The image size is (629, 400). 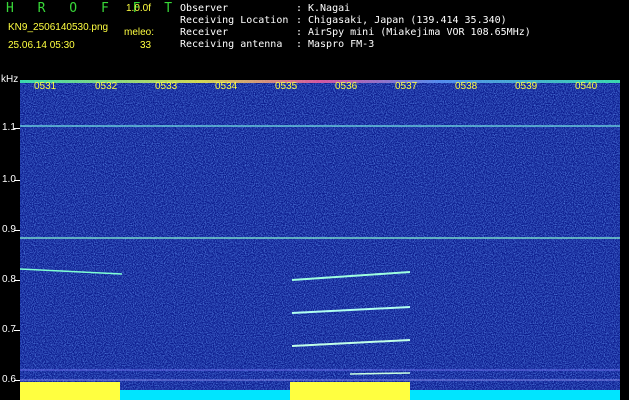 What do you see at coordinates (45, 86) in the screenshot?
I see `x-tick-label: 0531` at bounding box center [45, 86].